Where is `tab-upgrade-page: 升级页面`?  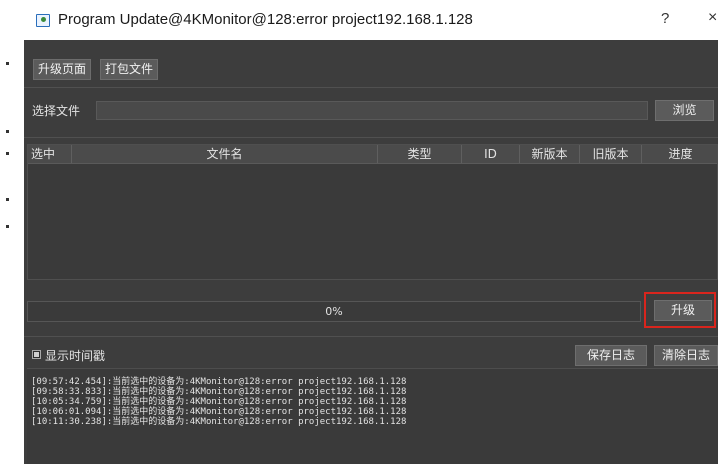 tab-upgrade-page: 升级页面 is located at coordinates (62, 69).